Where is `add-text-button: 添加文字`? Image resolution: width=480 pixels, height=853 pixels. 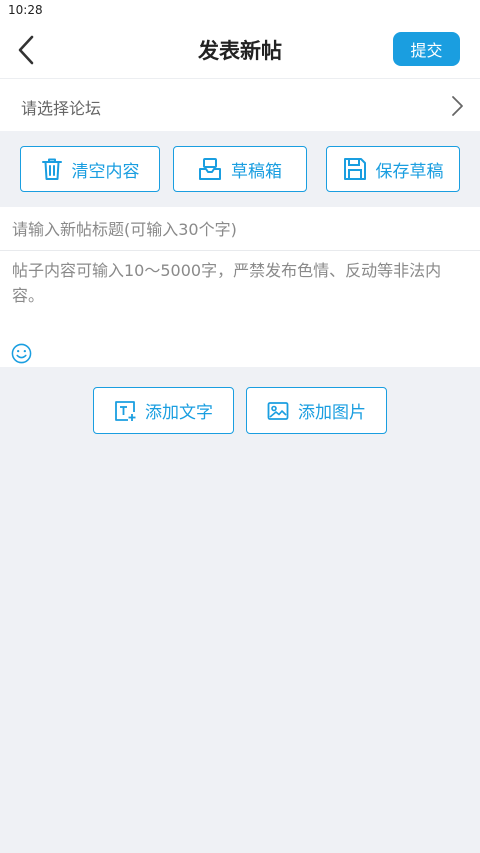 add-text-button: 添加文字 is located at coordinates (163, 410).